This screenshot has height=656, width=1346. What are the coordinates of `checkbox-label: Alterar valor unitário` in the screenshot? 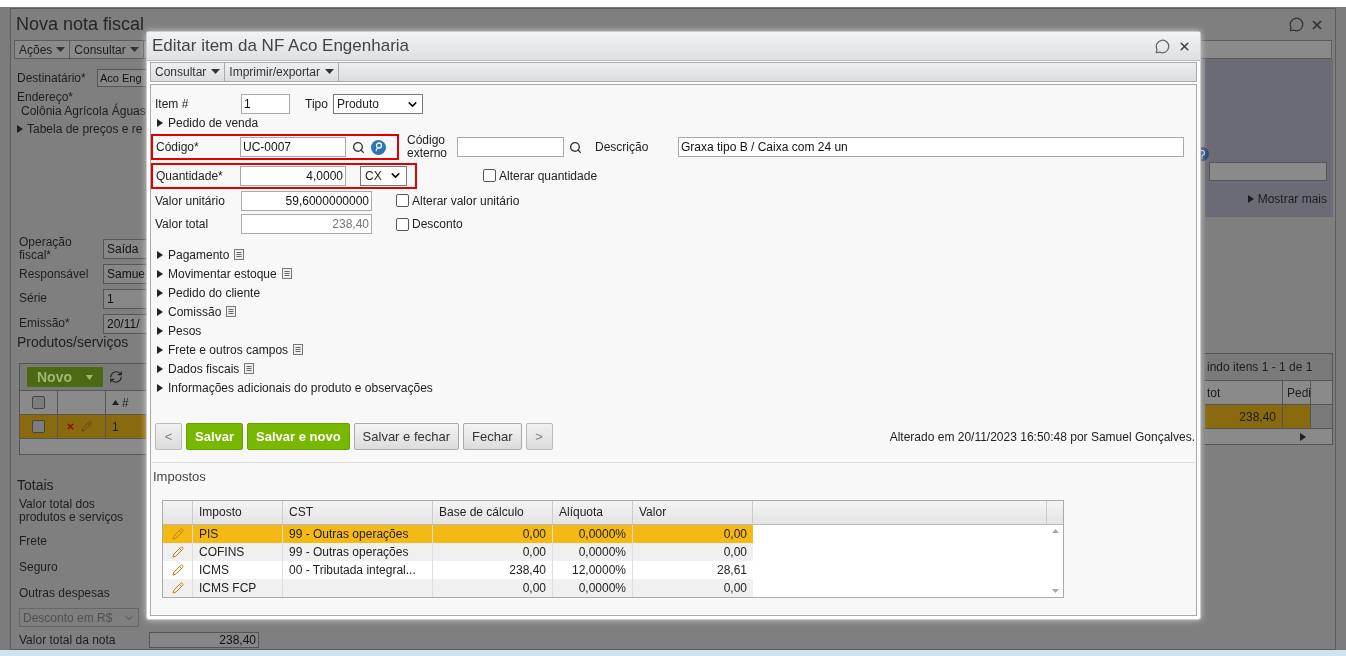 It's located at (466, 201).